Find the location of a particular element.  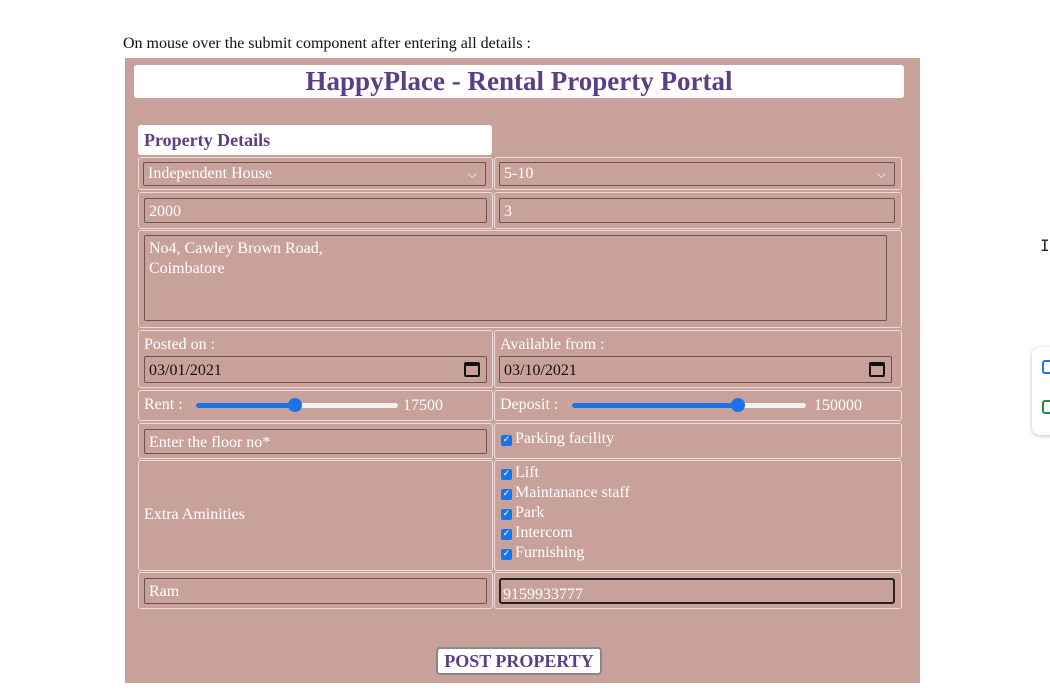

deposit-value: 150000 is located at coordinates (838, 405).